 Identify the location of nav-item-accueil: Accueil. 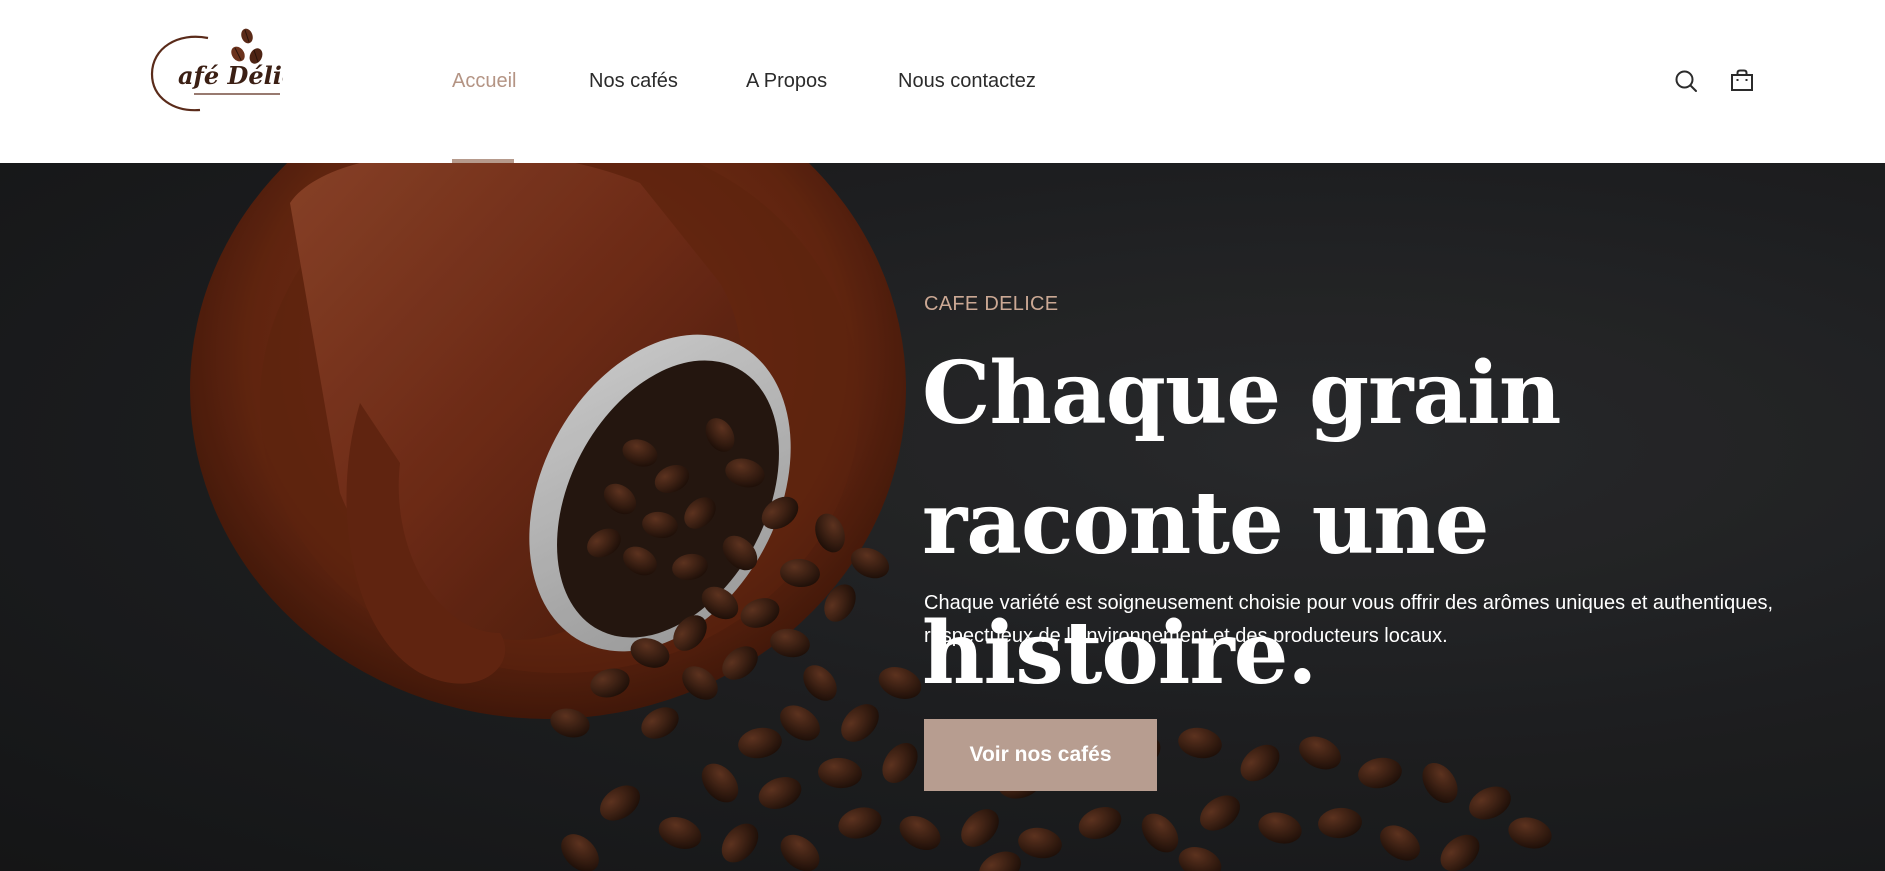
(484, 81).